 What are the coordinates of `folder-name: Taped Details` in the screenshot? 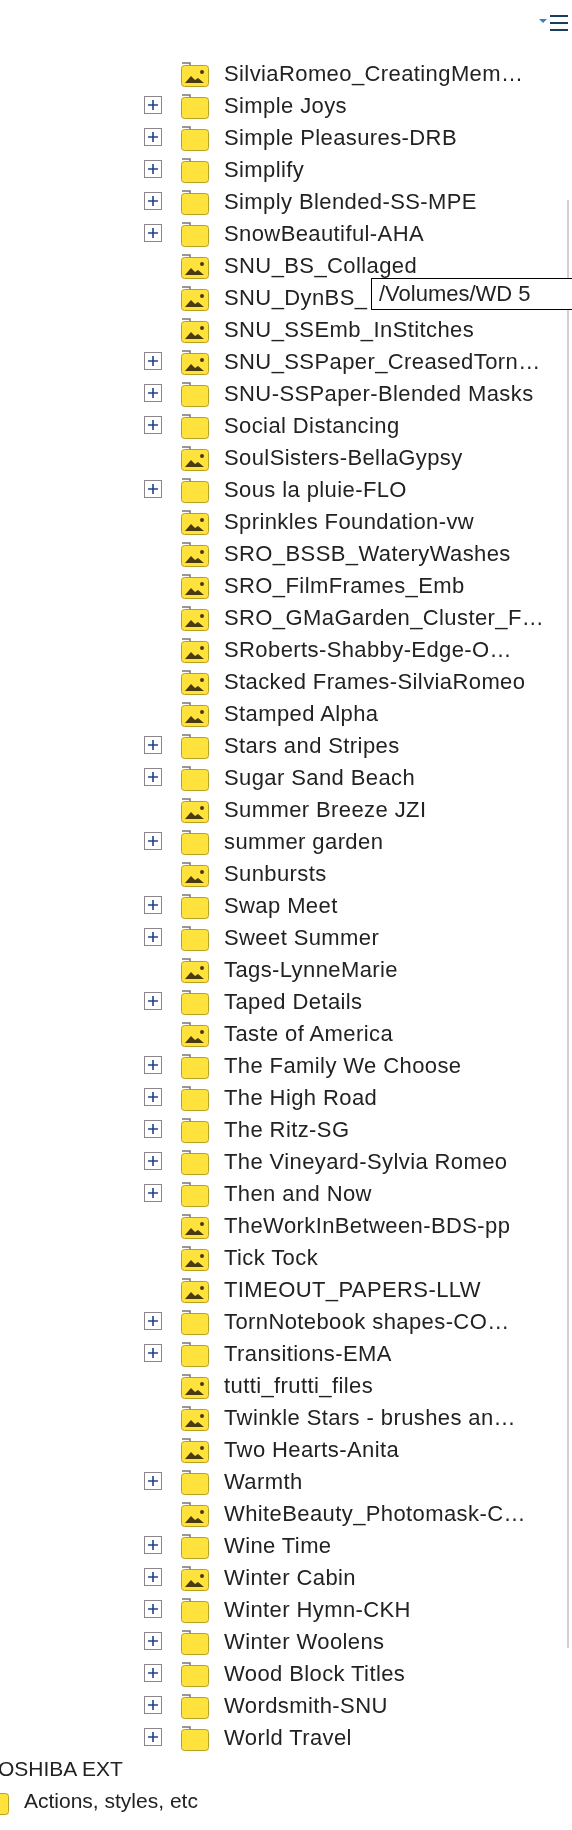 It's located at (293, 1001).